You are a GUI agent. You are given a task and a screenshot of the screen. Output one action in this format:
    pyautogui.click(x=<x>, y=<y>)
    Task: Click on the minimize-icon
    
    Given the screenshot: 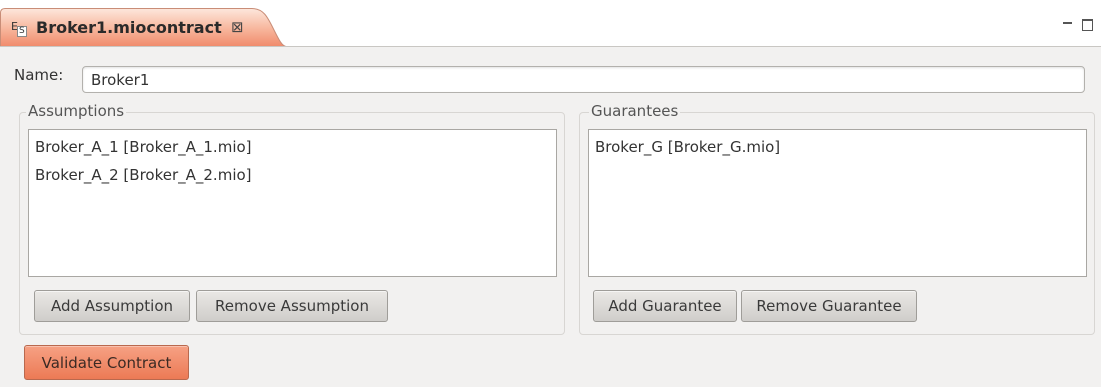 What is the action you would take?
    pyautogui.click(x=1068, y=24)
    